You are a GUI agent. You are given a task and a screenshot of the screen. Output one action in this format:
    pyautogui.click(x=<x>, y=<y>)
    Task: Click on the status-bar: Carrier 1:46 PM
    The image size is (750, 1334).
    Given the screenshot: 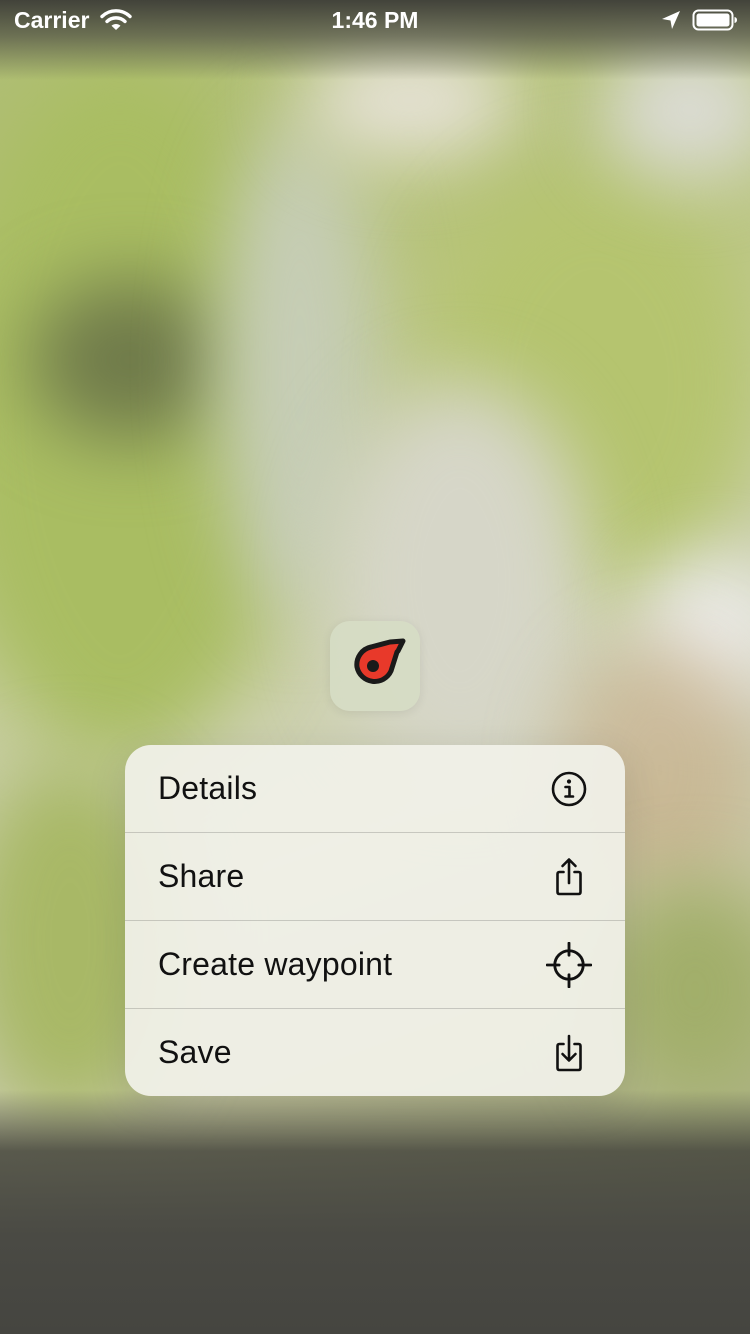 What is the action you would take?
    pyautogui.click(x=375, y=20)
    